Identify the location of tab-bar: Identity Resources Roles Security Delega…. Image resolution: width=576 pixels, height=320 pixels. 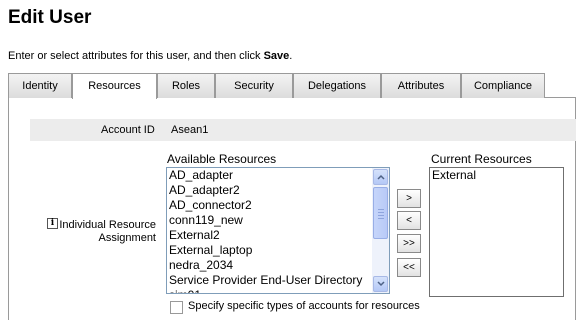
(292, 86).